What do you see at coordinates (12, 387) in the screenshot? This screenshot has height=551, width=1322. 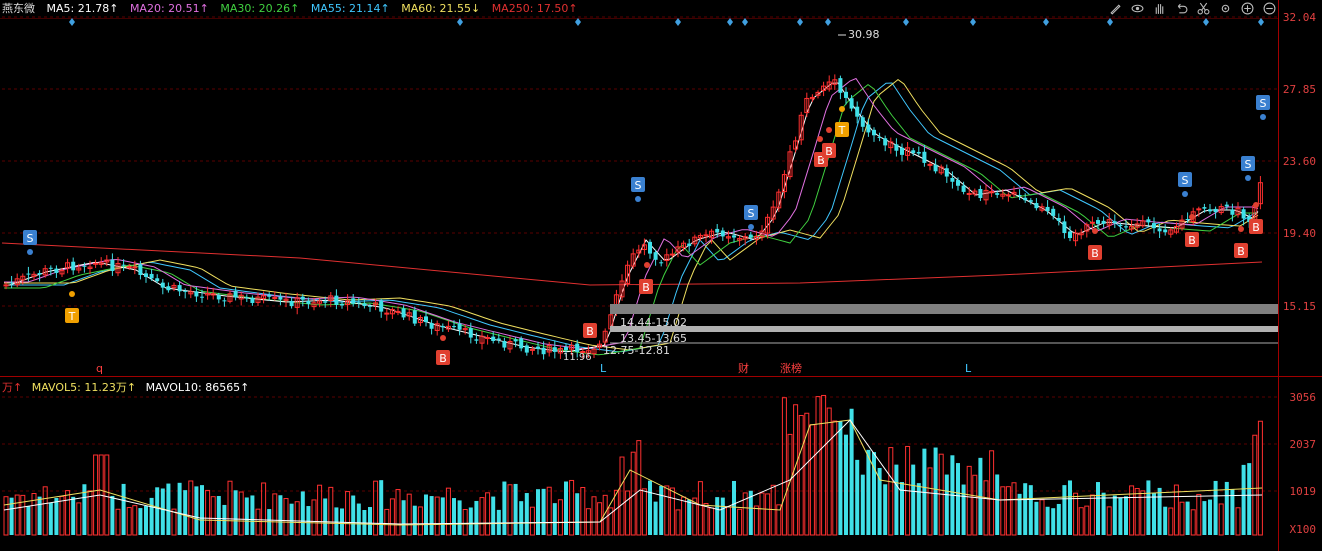 I see `vol-unit-label: 万↑` at bounding box center [12, 387].